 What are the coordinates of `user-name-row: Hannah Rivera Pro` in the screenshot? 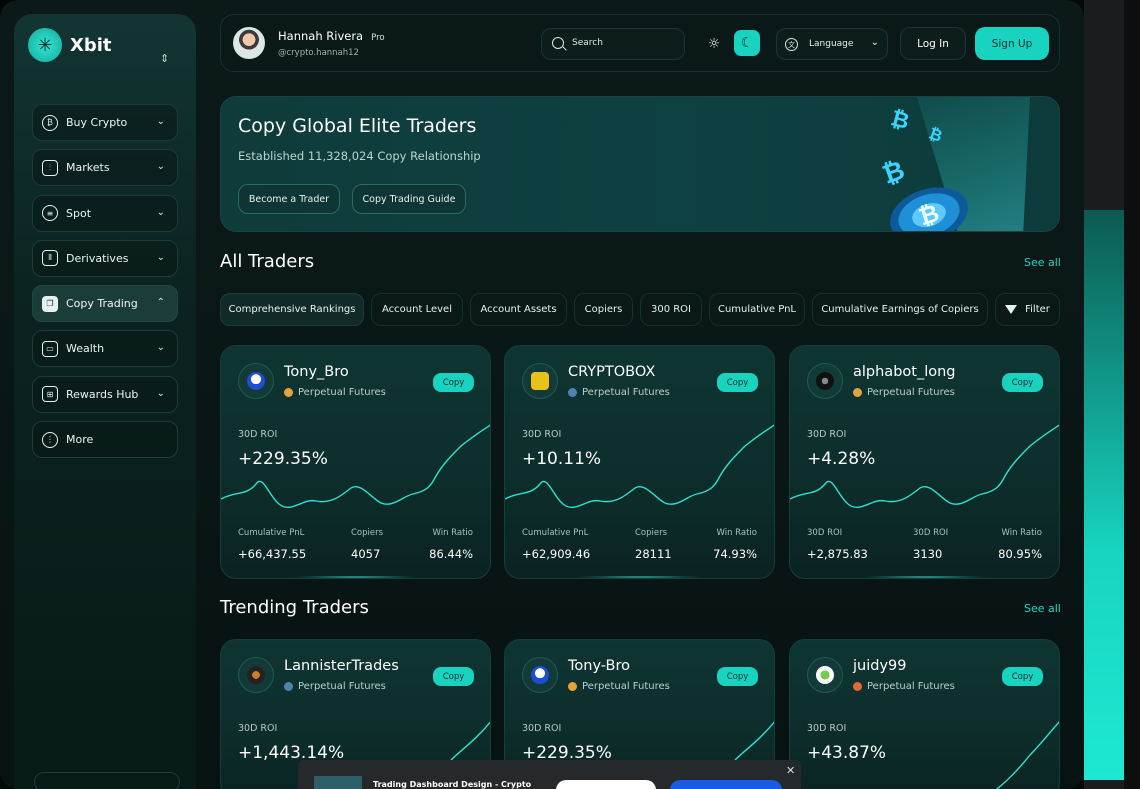 It's located at (331, 36).